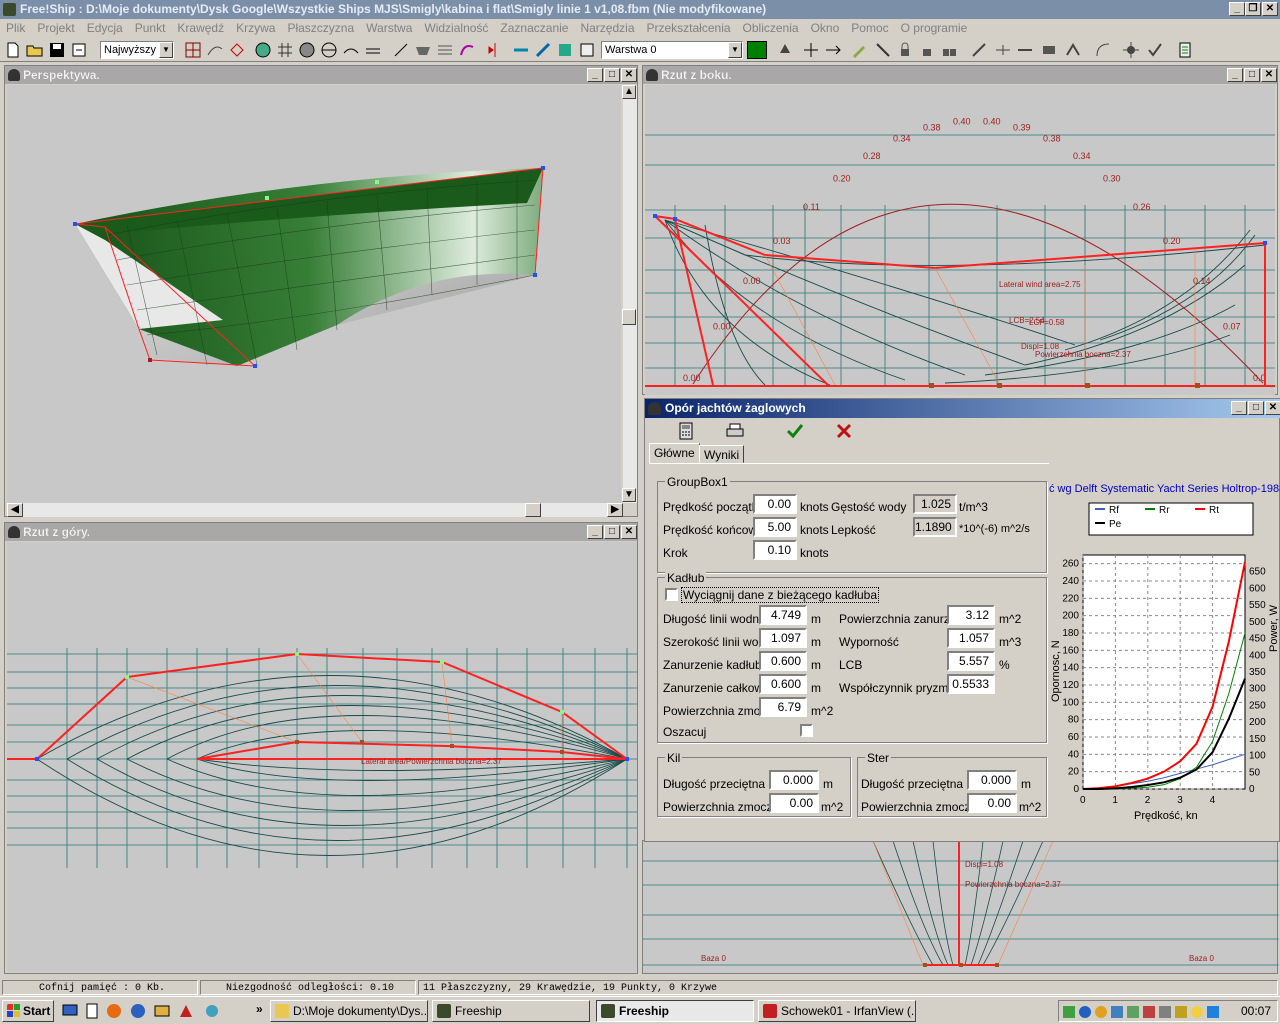  What do you see at coordinates (329, 50) in the screenshot?
I see `stations-icon` at bounding box center [329, 50].